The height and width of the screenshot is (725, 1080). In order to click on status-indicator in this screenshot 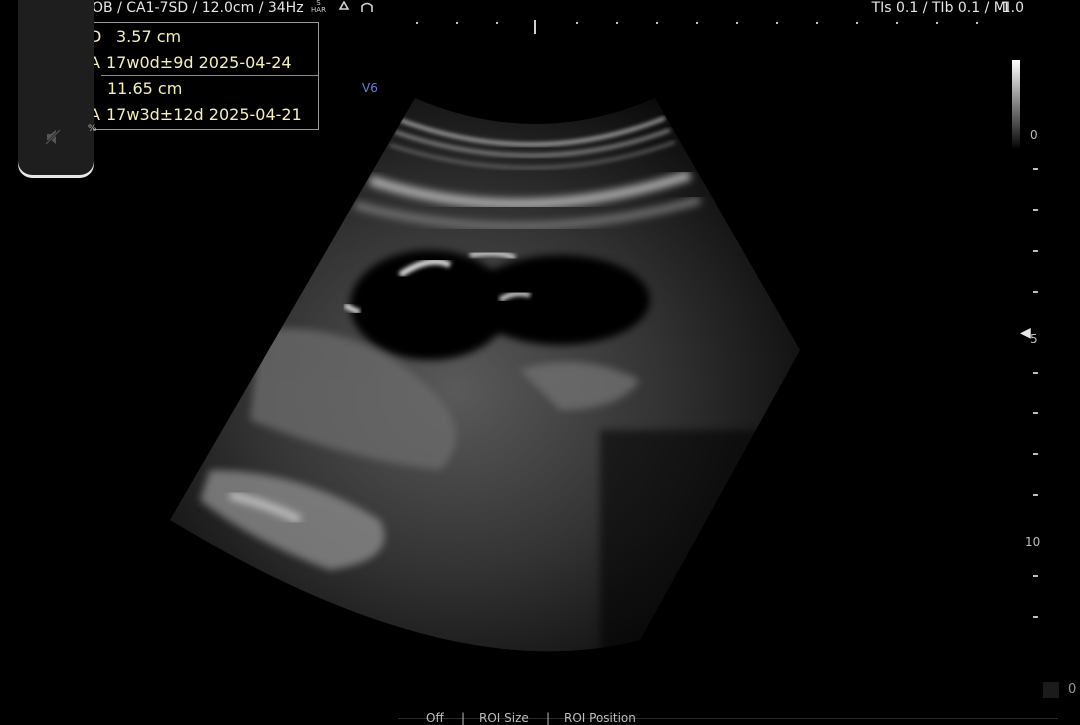, I will do `click(1051, 690)`.